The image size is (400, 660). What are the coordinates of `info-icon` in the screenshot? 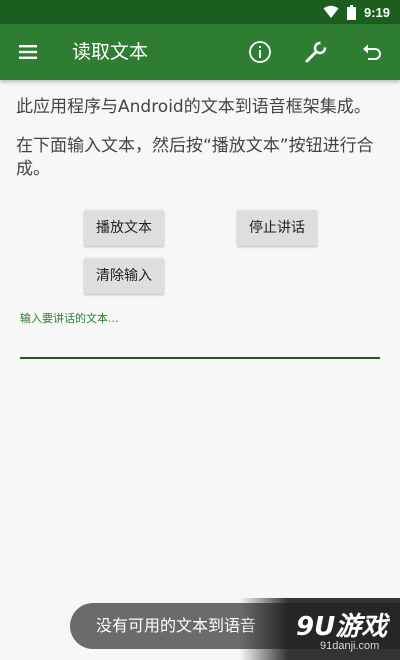 It's located at (260, 52).